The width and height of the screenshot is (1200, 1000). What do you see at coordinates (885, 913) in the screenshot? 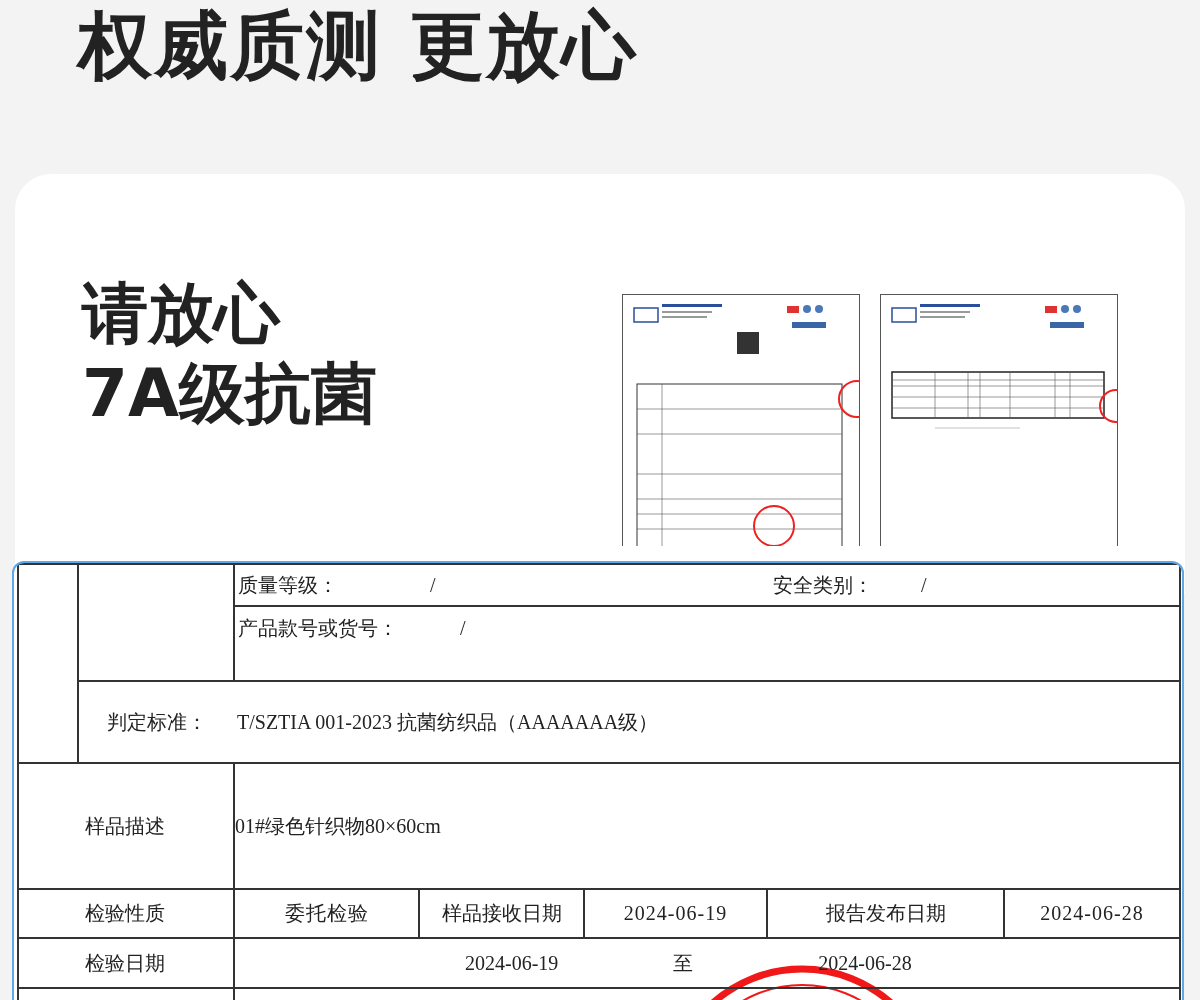
I see `field-label: 报告发布日期` at bounding box center [885, 913].